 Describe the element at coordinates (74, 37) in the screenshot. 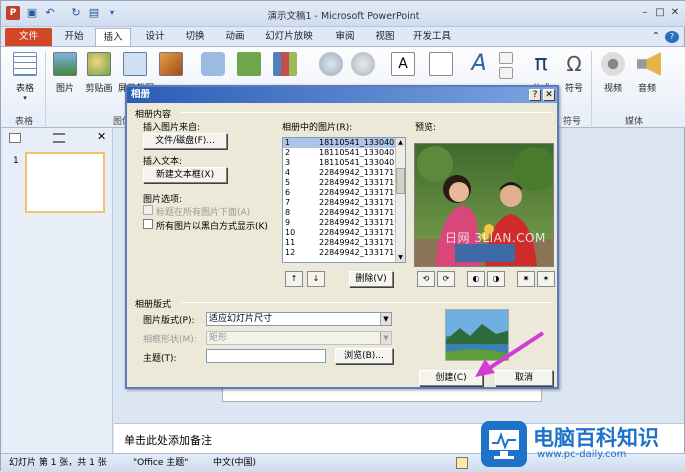

I see `tab-home: 开始` at that location.